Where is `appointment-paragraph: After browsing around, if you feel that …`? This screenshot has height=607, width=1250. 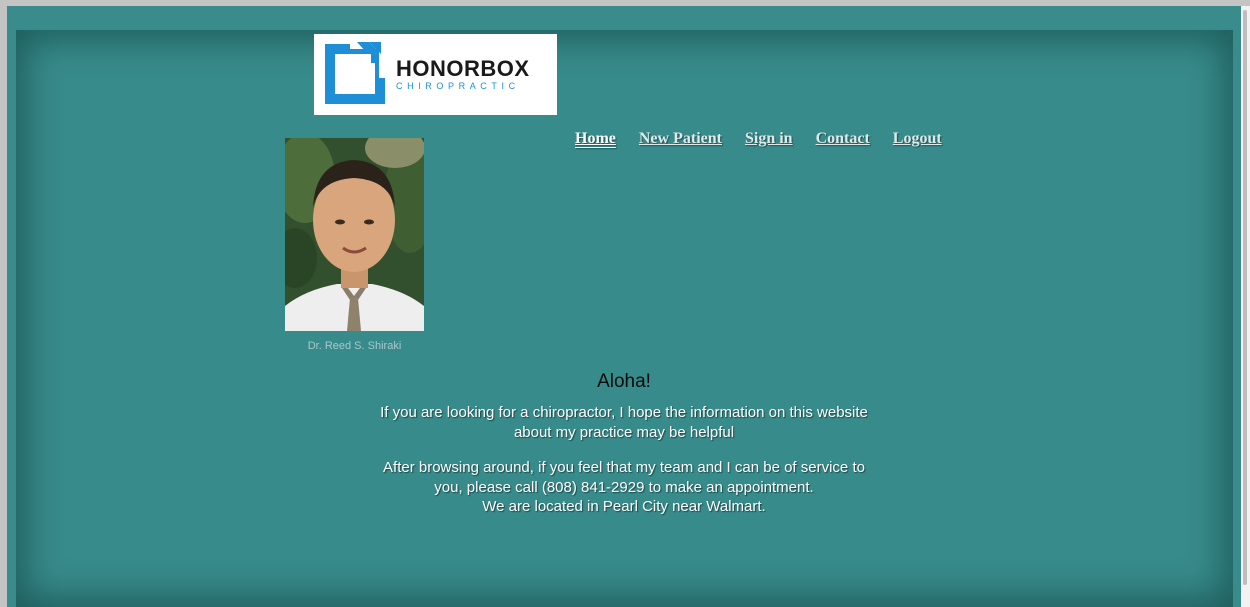
appointment-paragraph: After browsing around, if you feel that … is located at coordinates (624, 487).